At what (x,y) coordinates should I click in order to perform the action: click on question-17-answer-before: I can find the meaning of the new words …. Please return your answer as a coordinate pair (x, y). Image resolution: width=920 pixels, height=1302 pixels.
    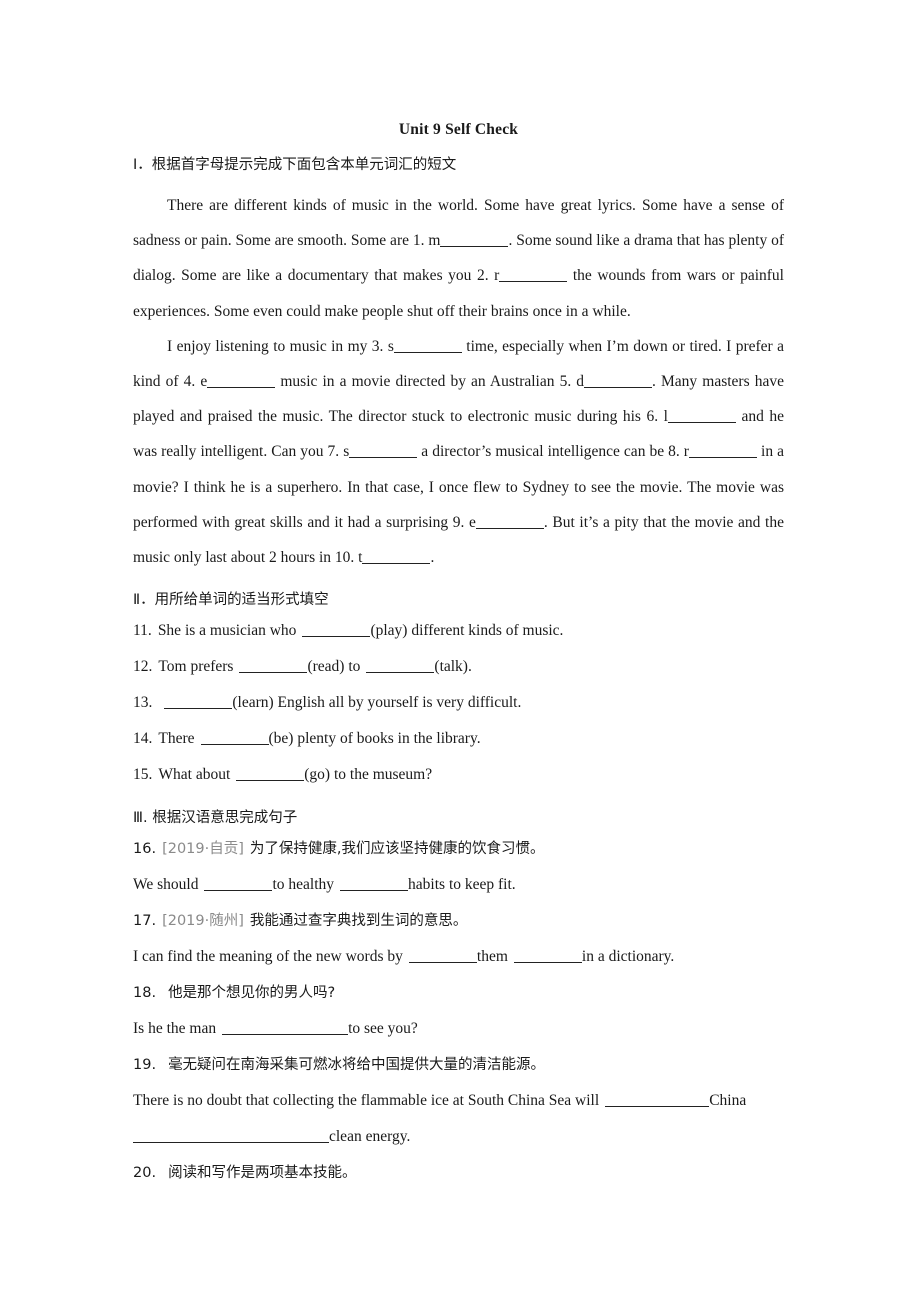
    Looking at the image, I should click on (268, 957).